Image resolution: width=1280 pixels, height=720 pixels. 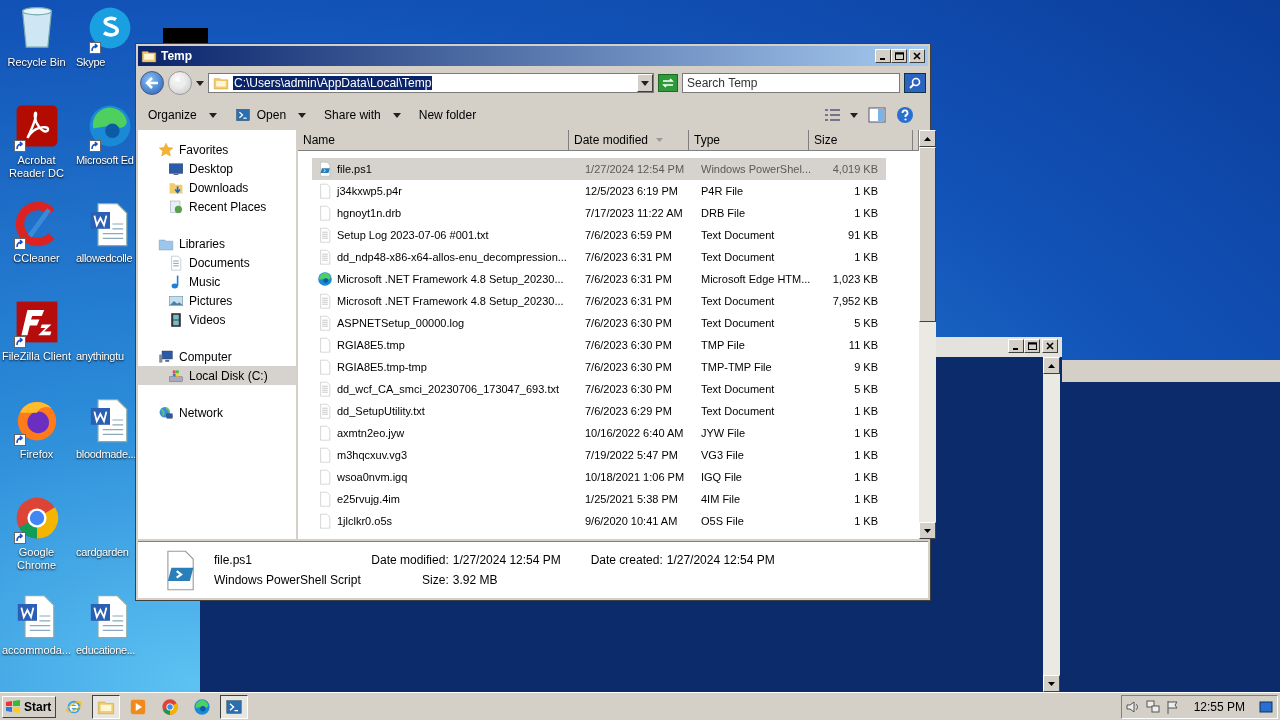 I want to click on search-button, so click(x=915, y=83).